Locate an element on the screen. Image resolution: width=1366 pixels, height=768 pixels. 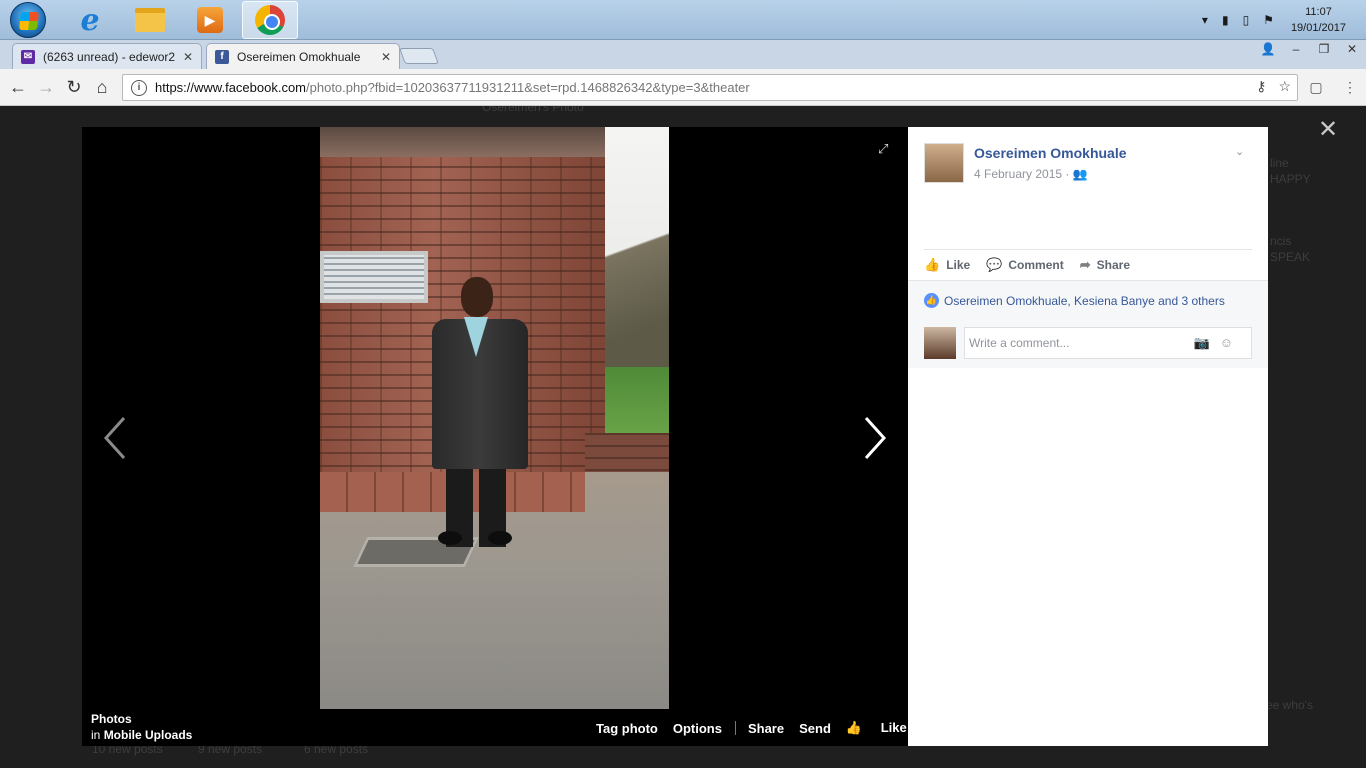
key-icon: ⚷ is located at coordinates (1261, 86).